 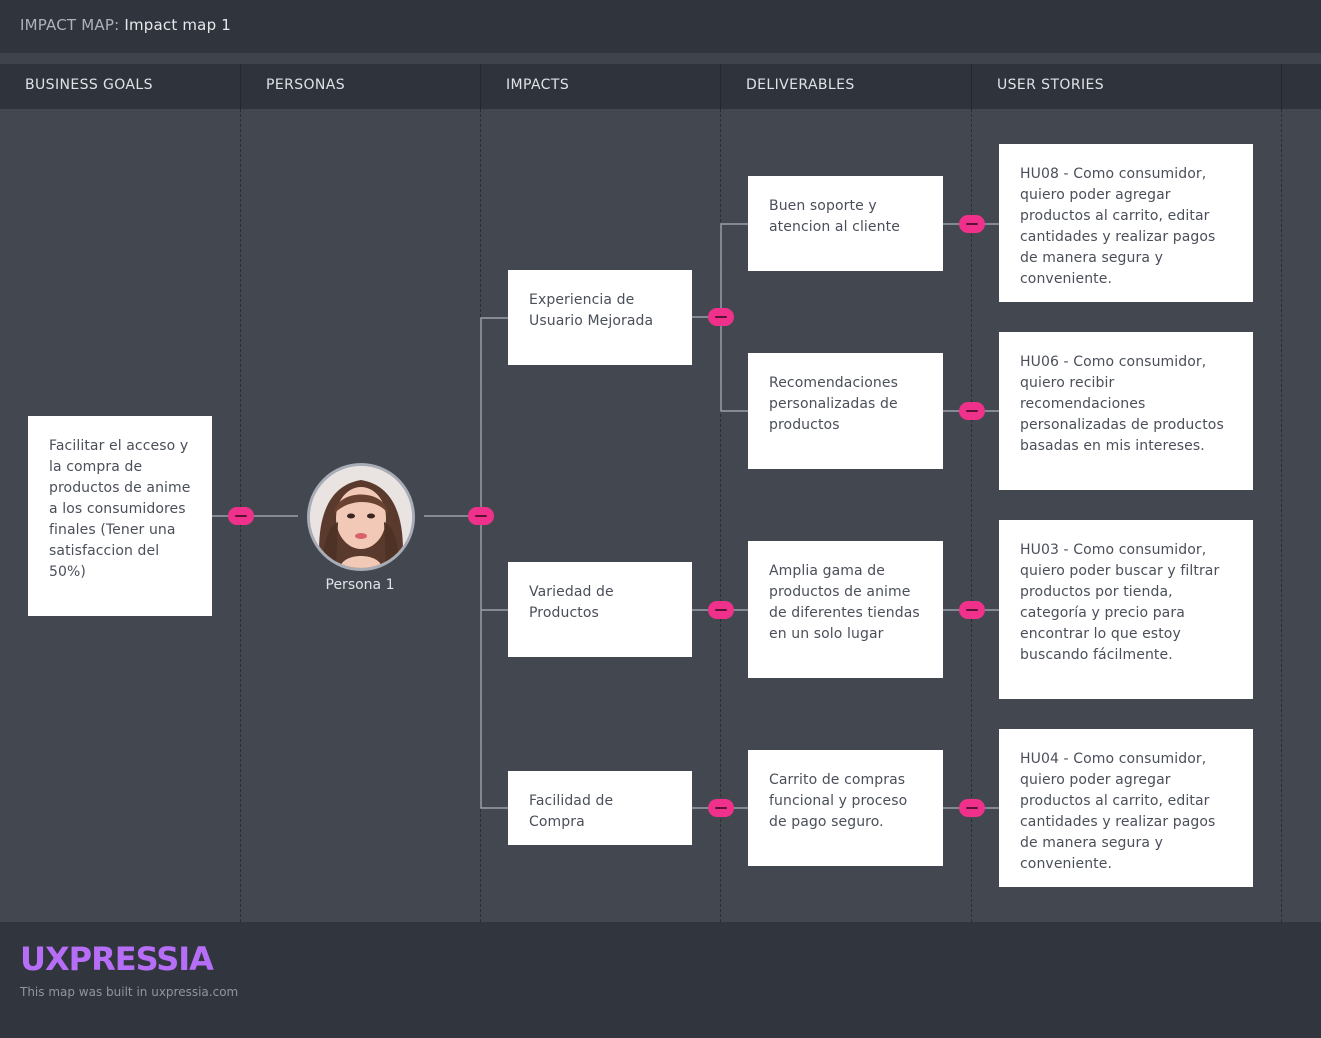 I want to click on top-bar: IMPACT MAP: Impact map 1, so click(x=660, y=26).